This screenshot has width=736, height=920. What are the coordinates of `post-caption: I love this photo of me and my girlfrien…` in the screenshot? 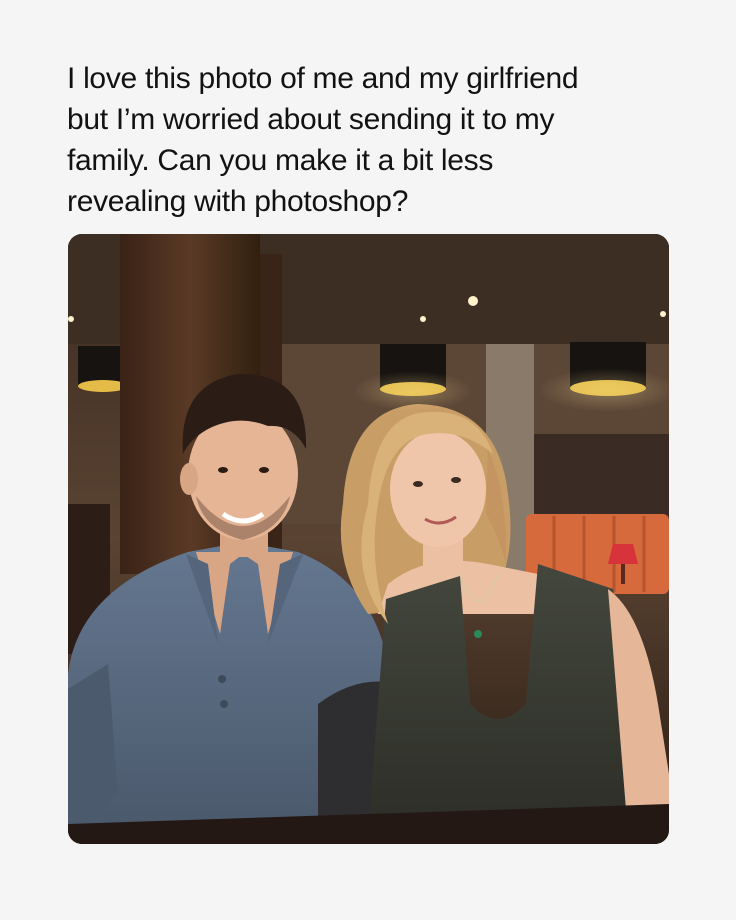 It's located at (323, 140).